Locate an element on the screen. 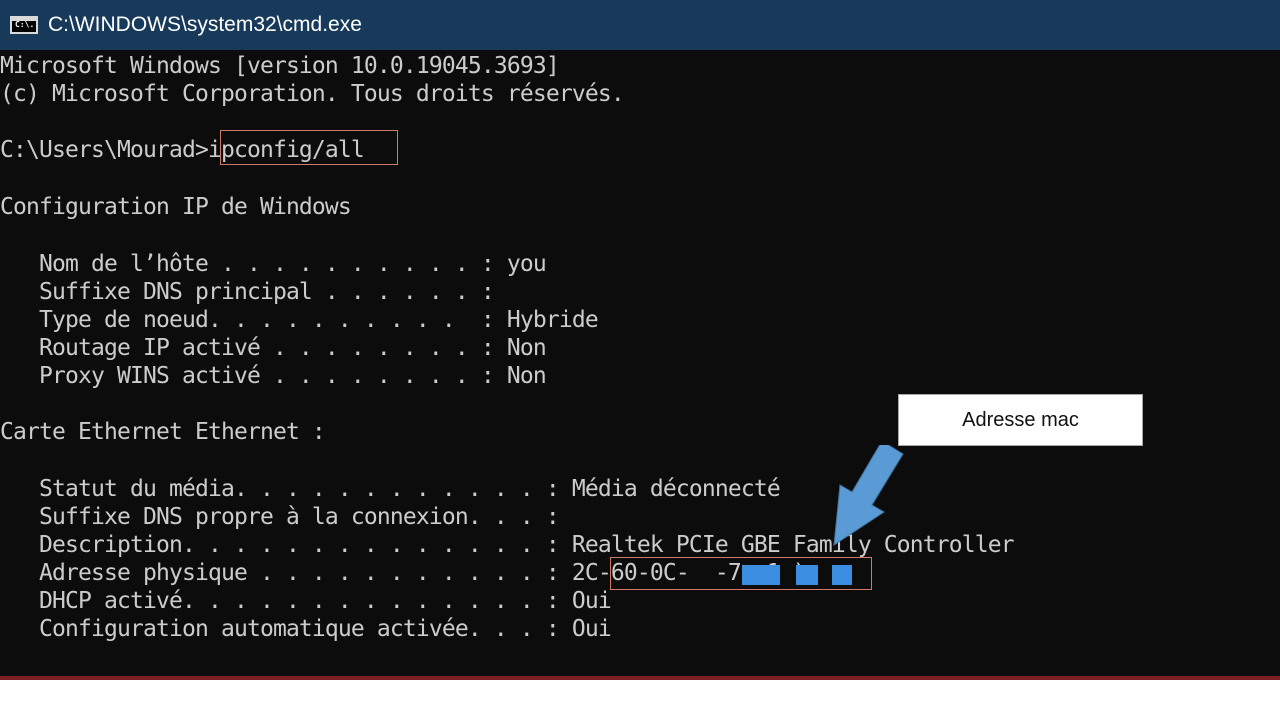 This screenshot has width=1280, height=720. cmd-icon-text: C:\. is located at coordinates (25, 24).